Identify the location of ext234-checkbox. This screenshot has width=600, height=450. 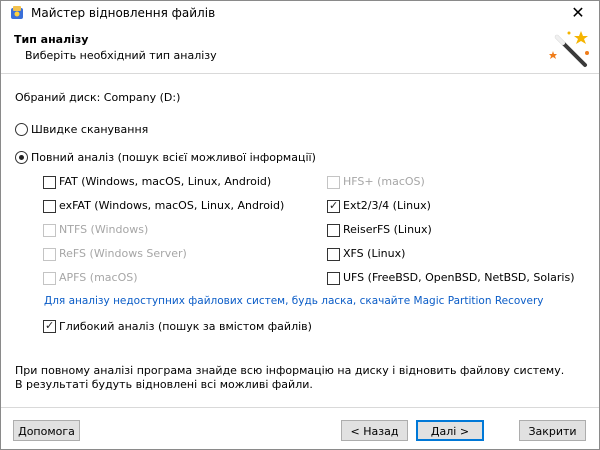
(333, 206).